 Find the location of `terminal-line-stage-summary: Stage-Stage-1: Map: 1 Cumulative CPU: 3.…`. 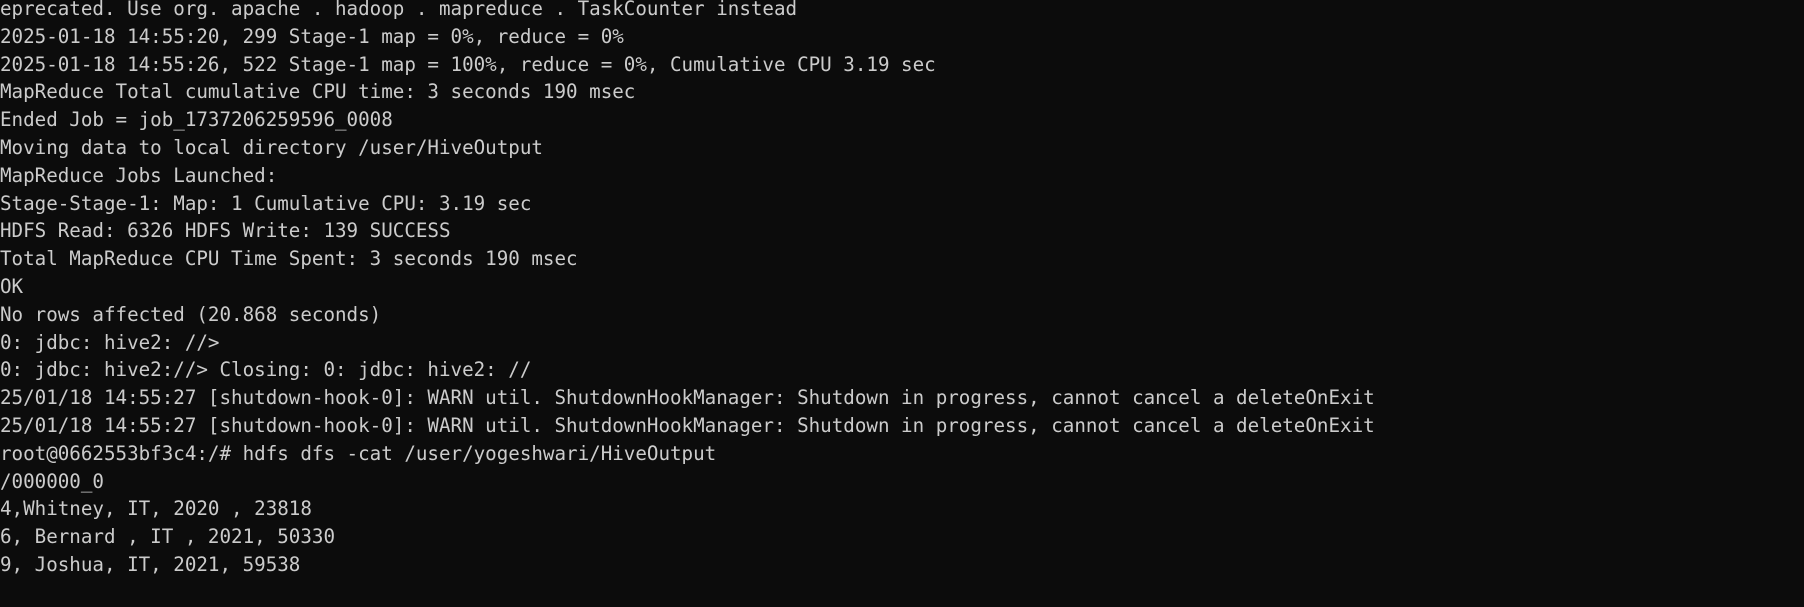

terminal-line-stage-summary: Stage-Stage-1: Map: 1 Cumulative CPU: 3.… is located at coordinates (266, 203).